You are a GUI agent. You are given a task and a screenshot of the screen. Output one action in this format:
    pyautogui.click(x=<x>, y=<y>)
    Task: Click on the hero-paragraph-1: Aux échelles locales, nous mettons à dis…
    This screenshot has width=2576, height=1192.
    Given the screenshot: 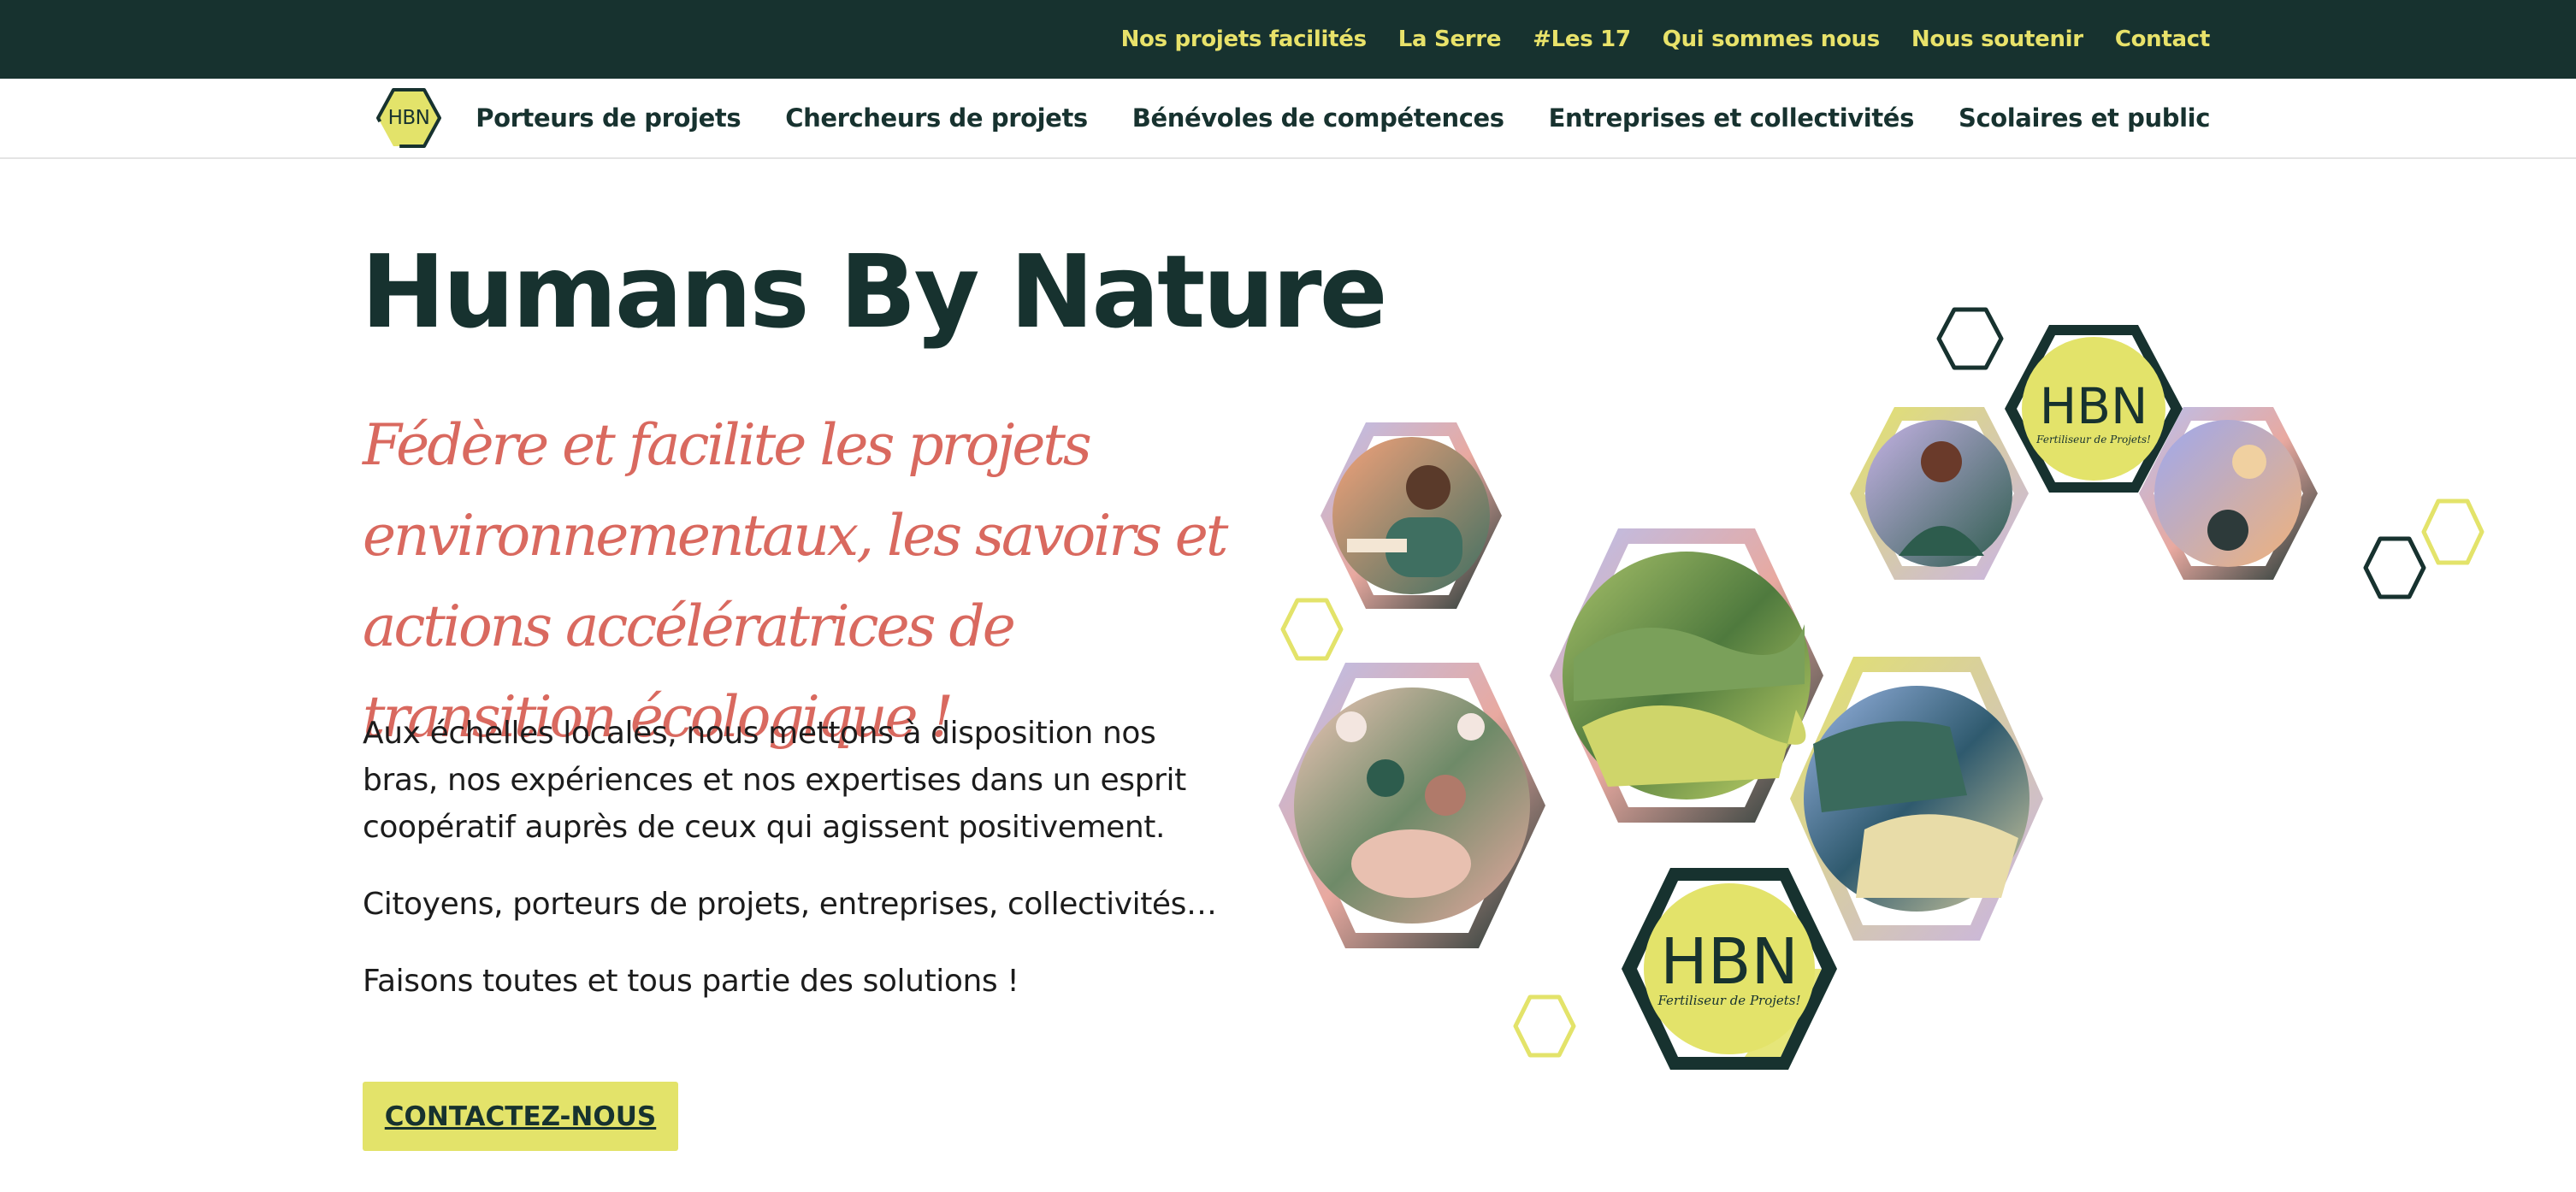 What is the action you would take?
    pyautogui.click(x=774, y=780)
    